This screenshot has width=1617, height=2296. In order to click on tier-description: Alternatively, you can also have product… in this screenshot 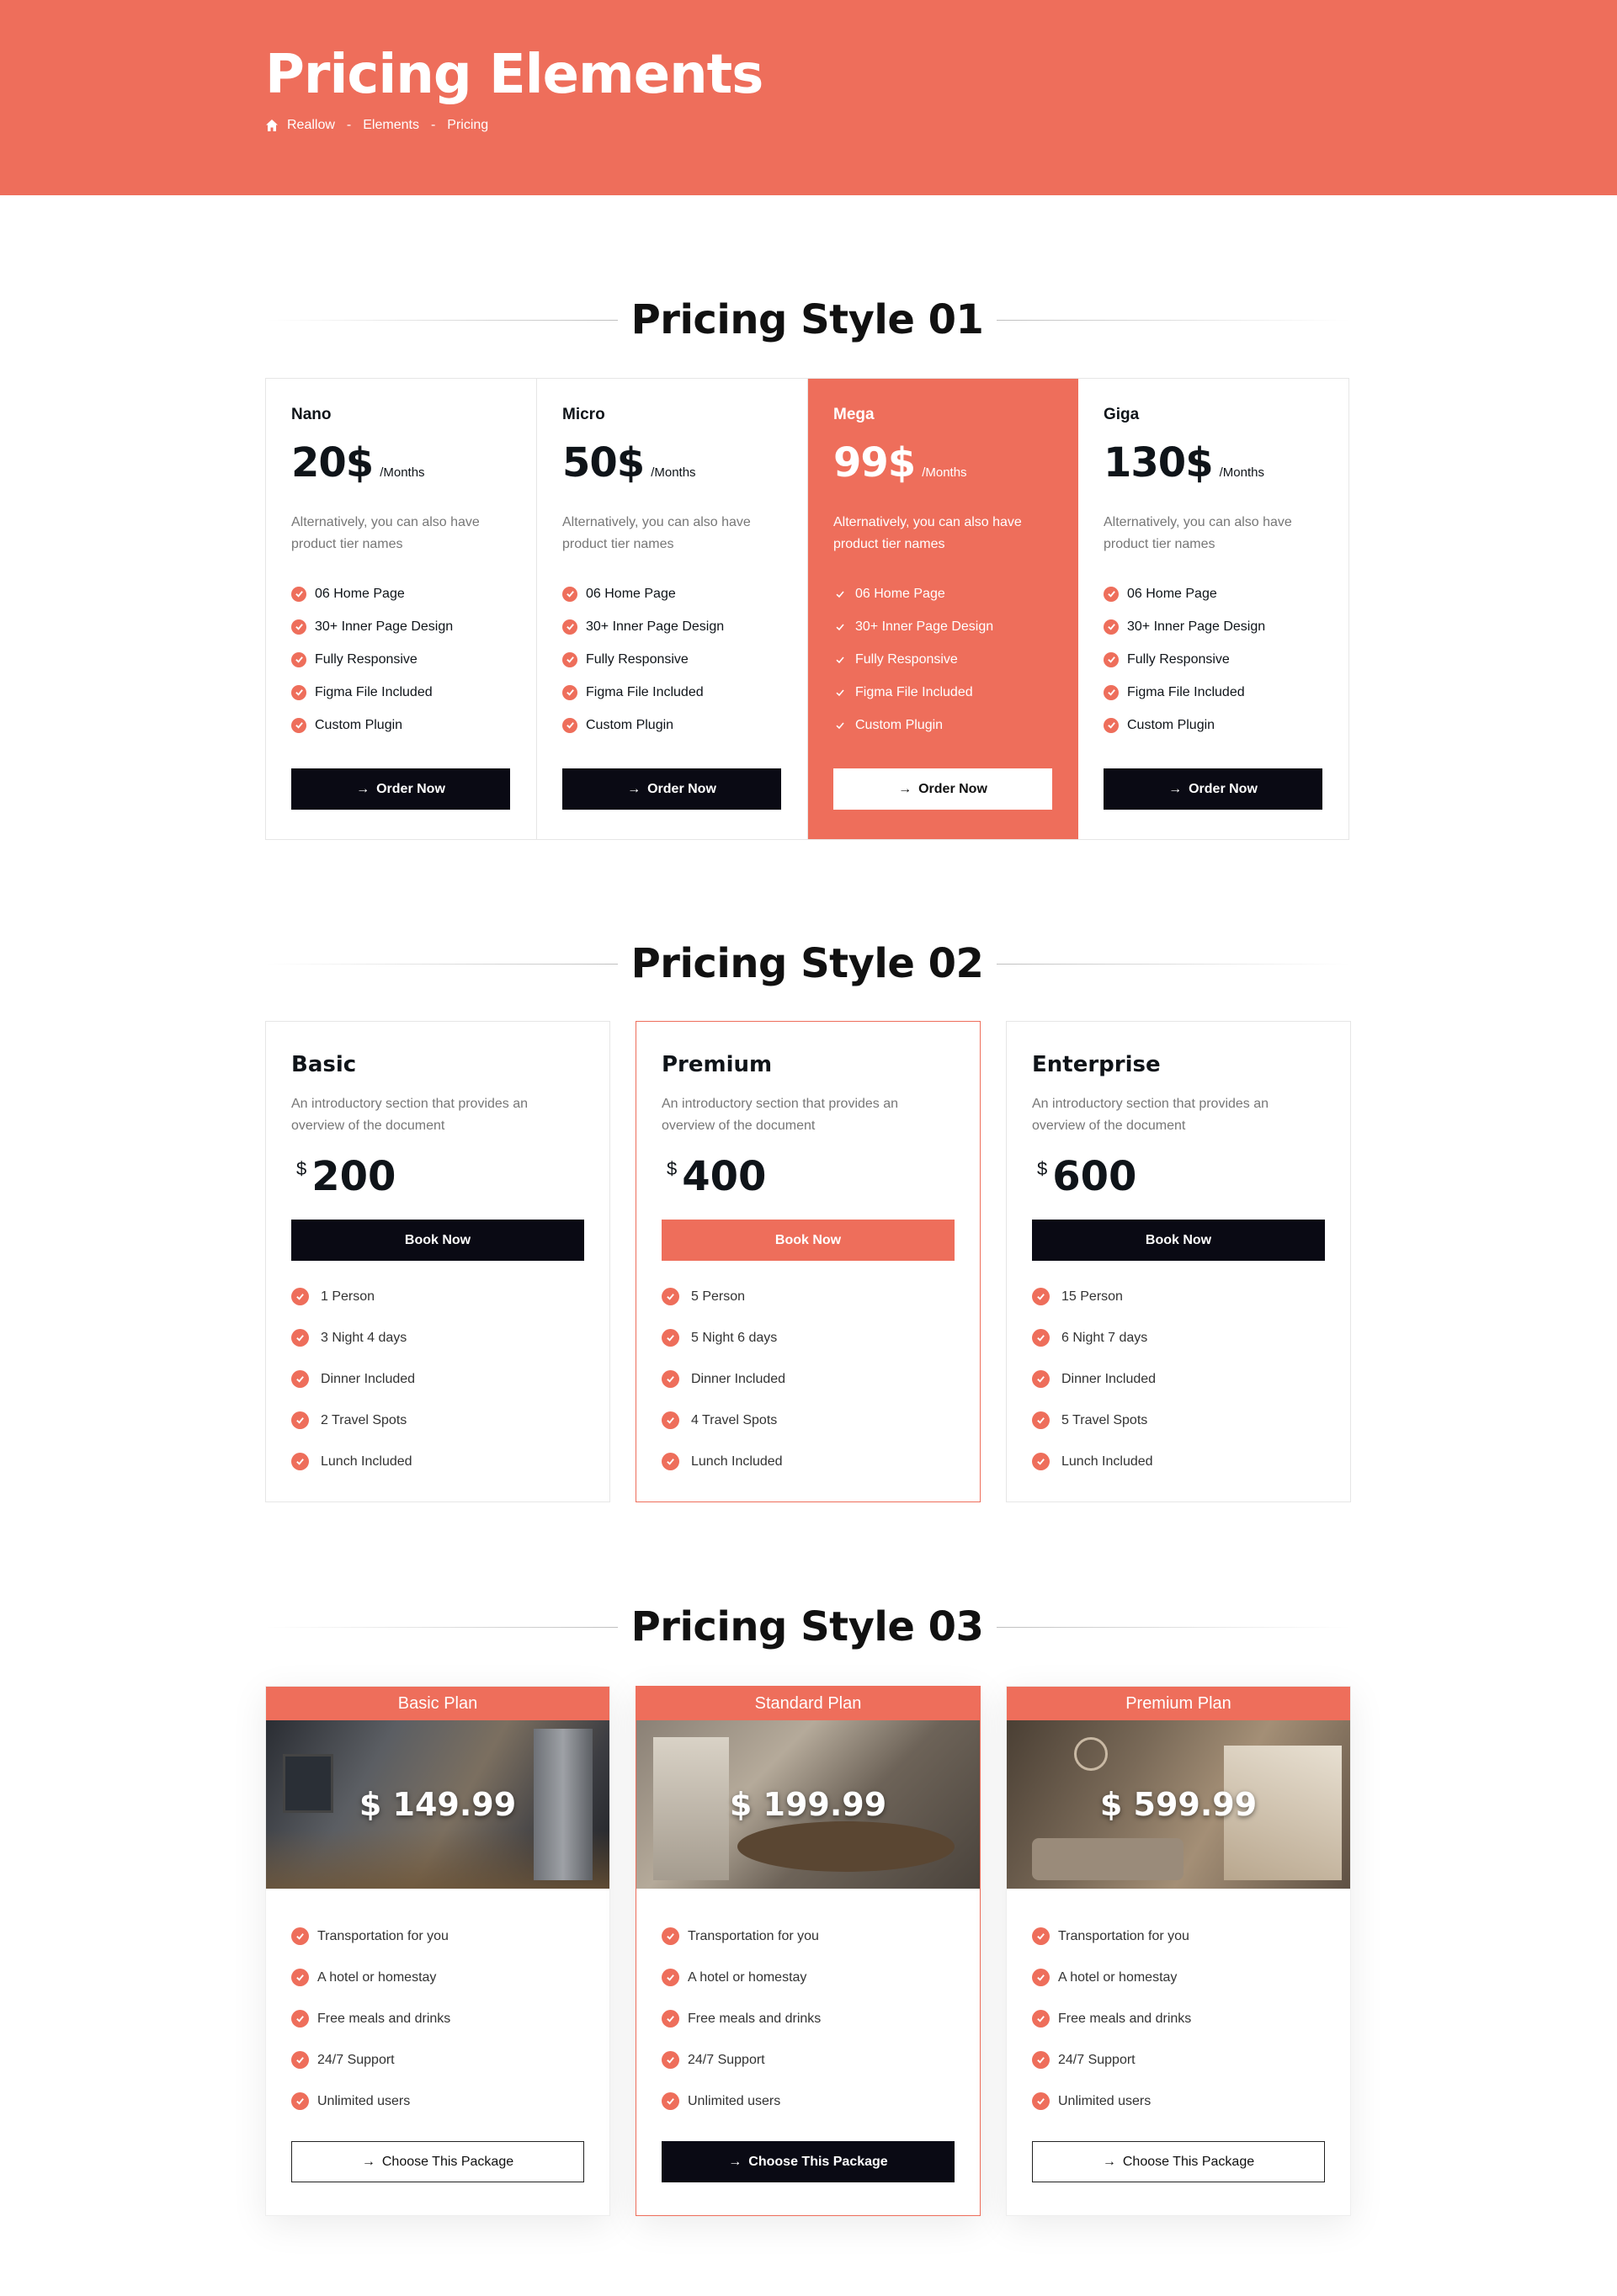, I will do `click(656, 533)`.